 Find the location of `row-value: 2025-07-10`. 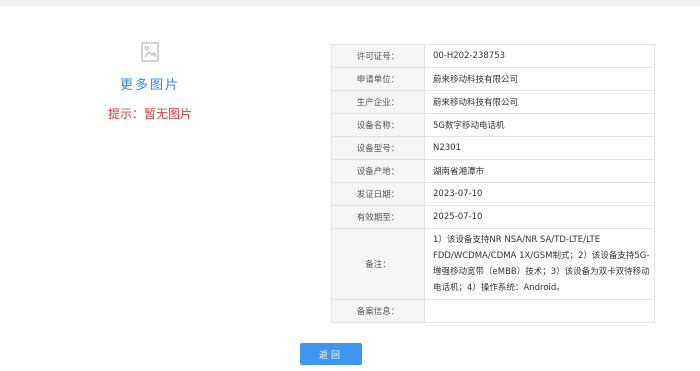

row-value: 2025-07-10 is located at coordinates (539, 217).